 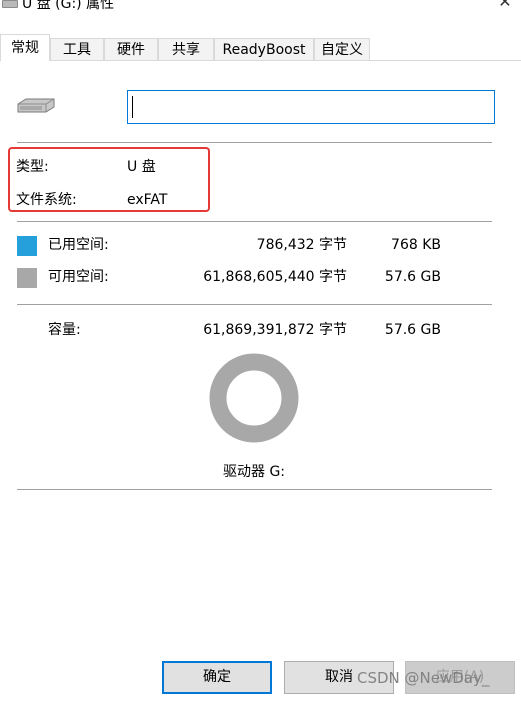 What do you see at coordinates (217, 677) in the screenshot?
I see `ok-button: 确定` at bounding box center [217, 677].